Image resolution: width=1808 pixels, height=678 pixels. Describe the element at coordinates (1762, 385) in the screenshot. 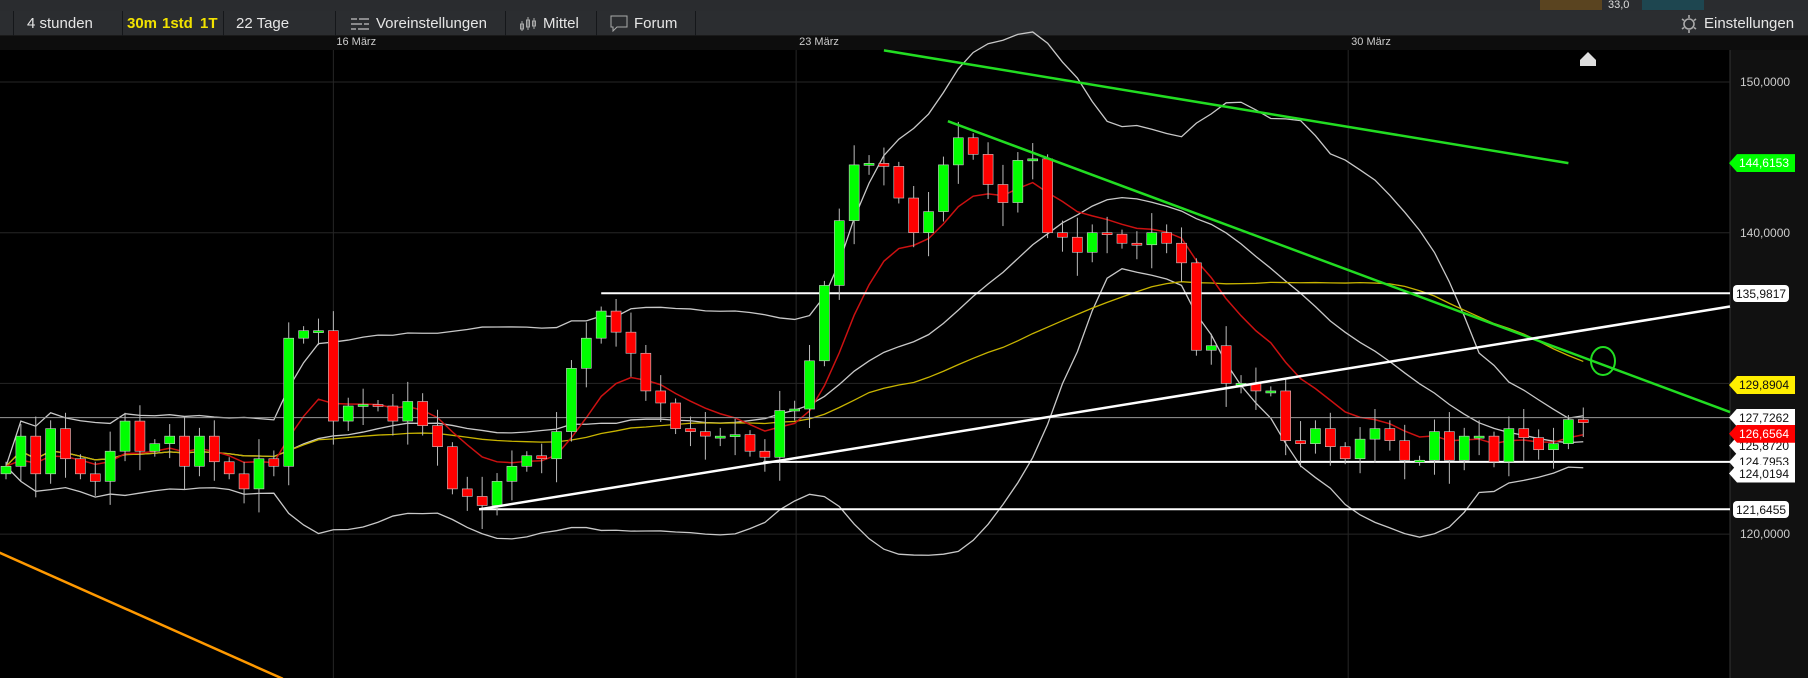

I see `price-tag: 129,8904` at that location.